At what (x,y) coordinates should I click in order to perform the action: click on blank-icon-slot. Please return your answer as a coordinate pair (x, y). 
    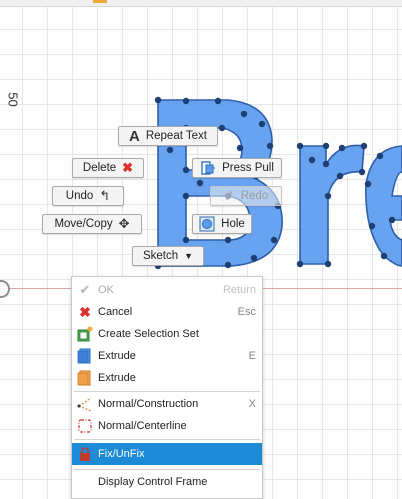
    Looking at the image, I should click on (85, 482).